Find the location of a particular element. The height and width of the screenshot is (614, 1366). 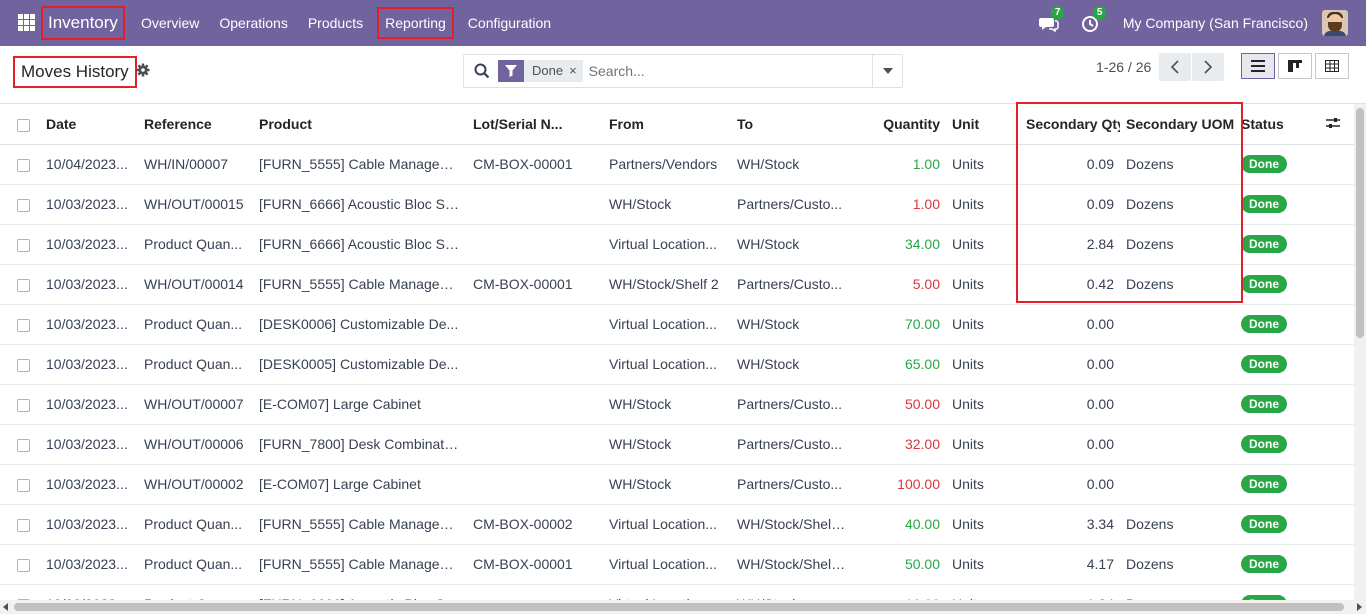

column-reference: Reference is located at coordinates (195, 124).